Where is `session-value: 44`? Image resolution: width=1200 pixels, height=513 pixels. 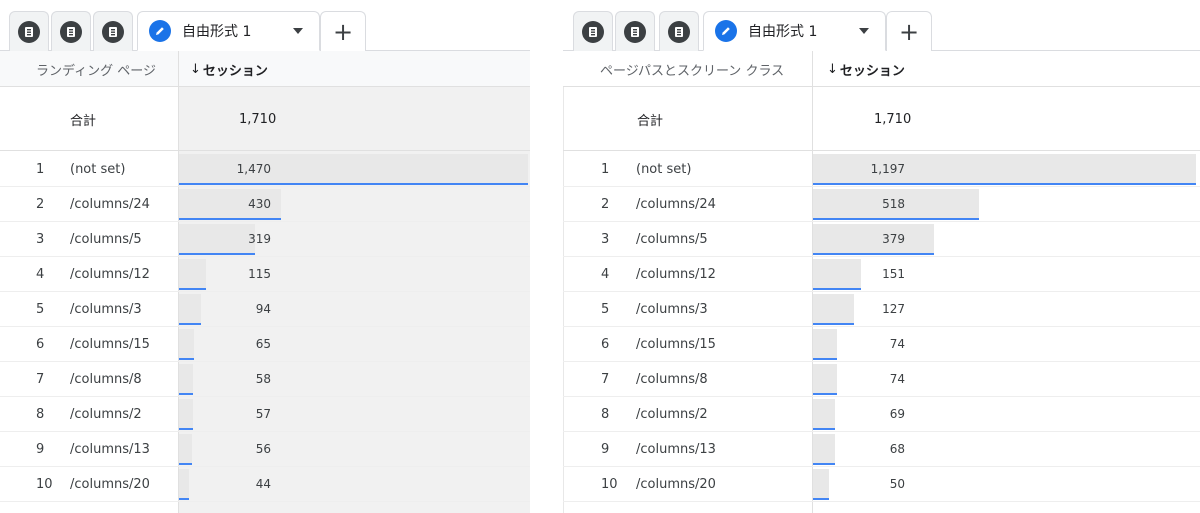 session-value: 44 is located at coordinates (263, 483).